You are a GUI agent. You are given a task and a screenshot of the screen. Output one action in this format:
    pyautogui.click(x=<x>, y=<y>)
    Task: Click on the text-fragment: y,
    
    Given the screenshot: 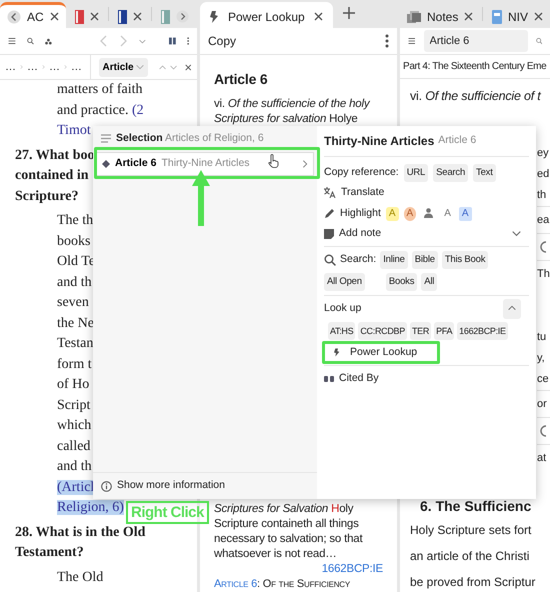 What is the action you would take?
    pyautogui.click(x=541, y=358)
    